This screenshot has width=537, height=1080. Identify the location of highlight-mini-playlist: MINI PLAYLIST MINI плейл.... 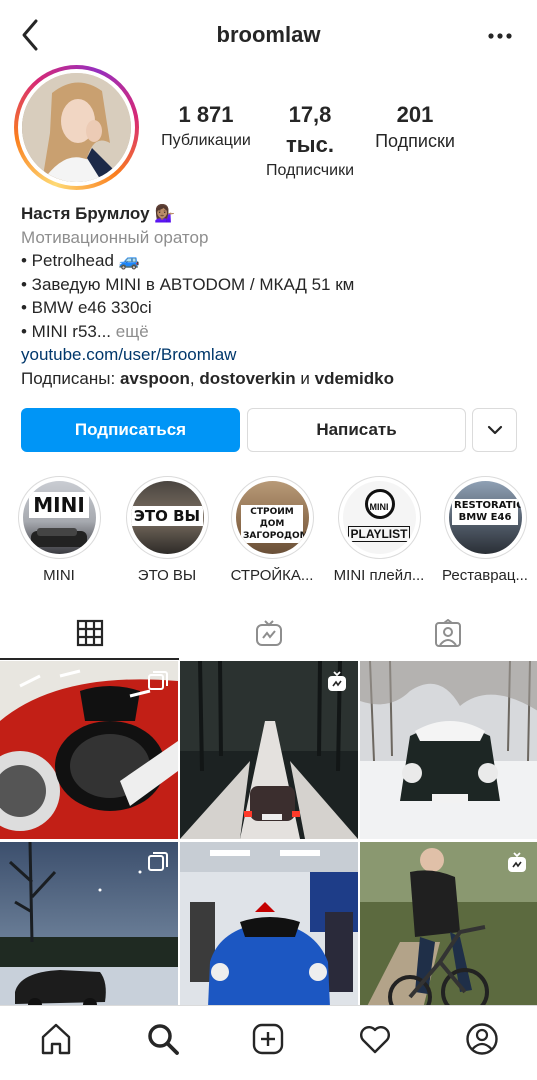
(379, 530).